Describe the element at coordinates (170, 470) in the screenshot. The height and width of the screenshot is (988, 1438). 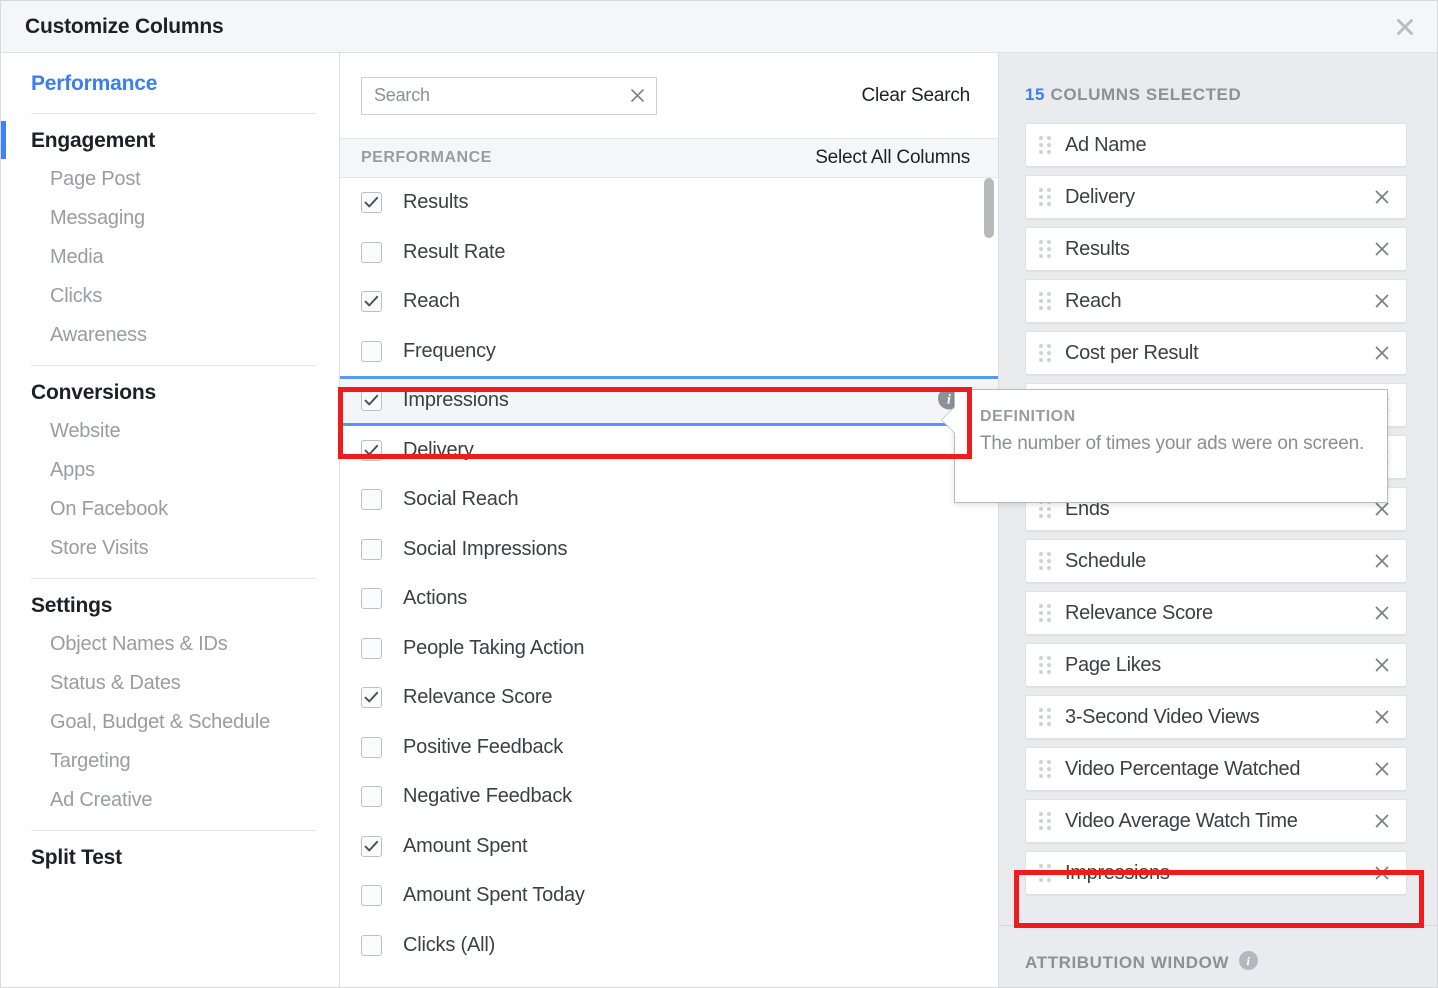
I see `sidebar-item-apps: Apps` at that location.